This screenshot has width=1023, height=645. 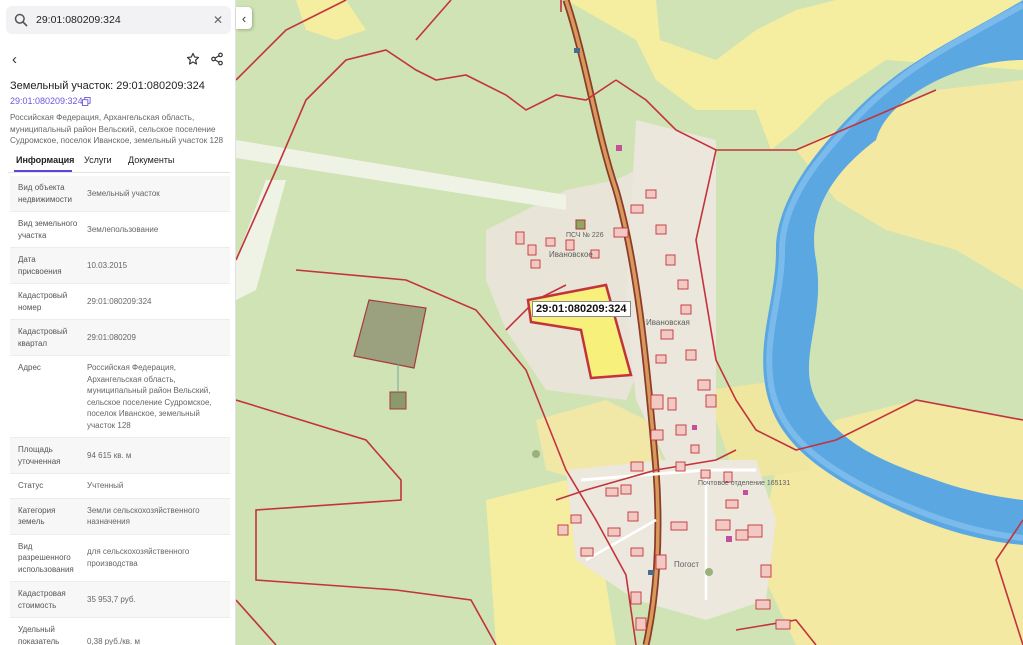 What do you see at coordinates (151, 160) in the screenshot?
I see `tab-documents: Документы` at bounding box center [151, 160].